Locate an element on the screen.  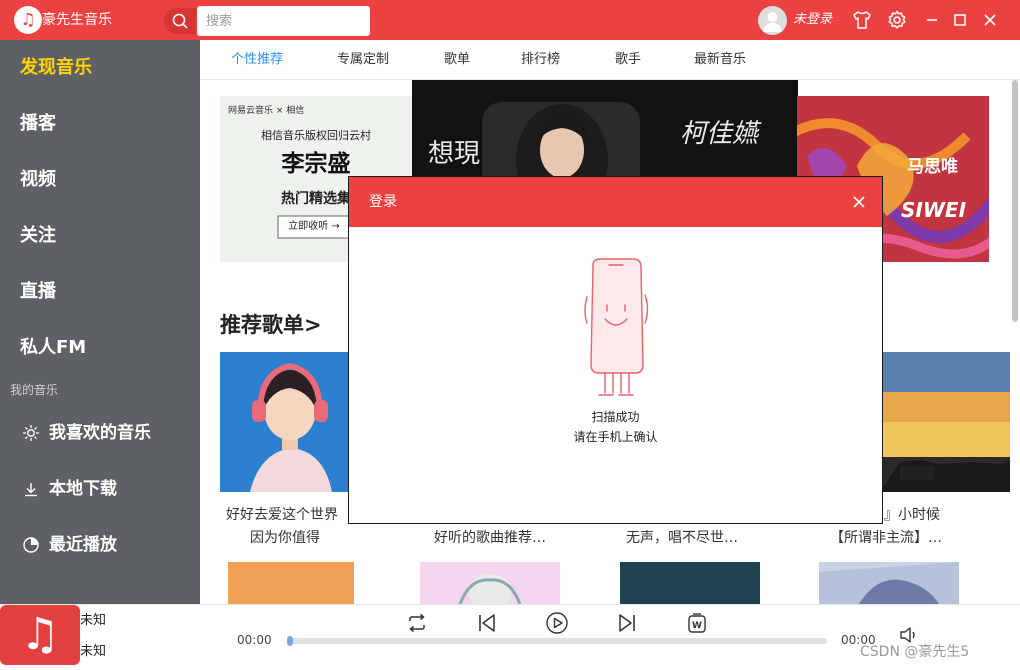
tab-playlists: 歌单 is located at coordinates (457, 60).